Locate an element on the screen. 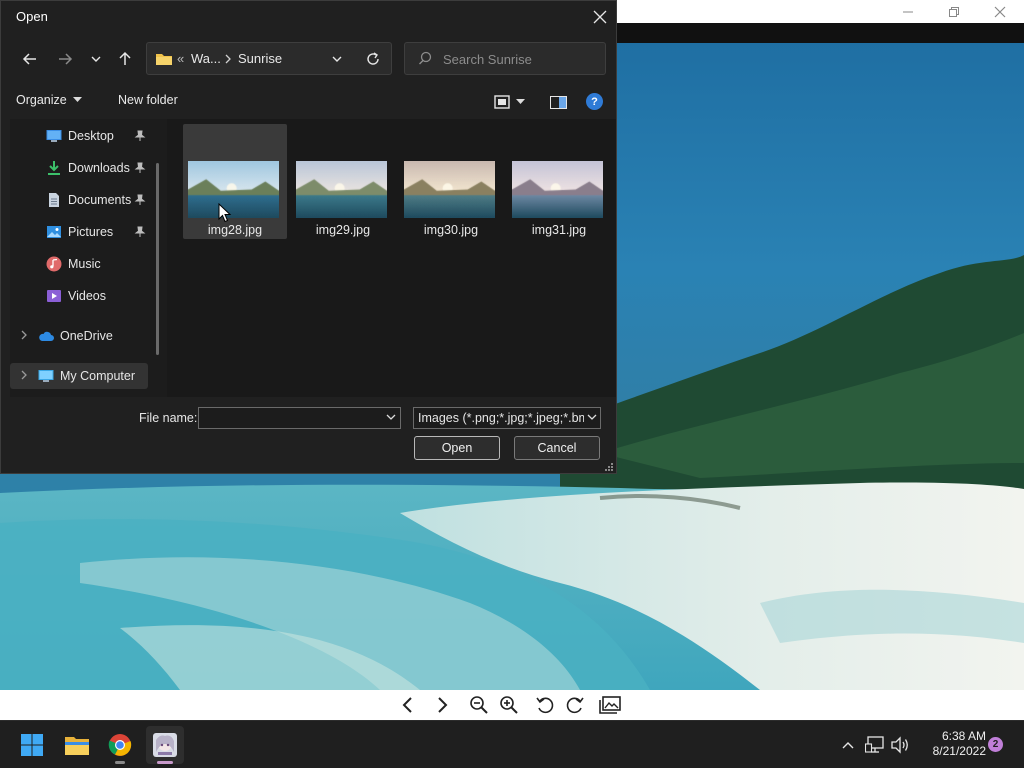 Image resolution: width=1024 pixels, height=768 pixels. previous-icon is located at coordinates (407, 705).